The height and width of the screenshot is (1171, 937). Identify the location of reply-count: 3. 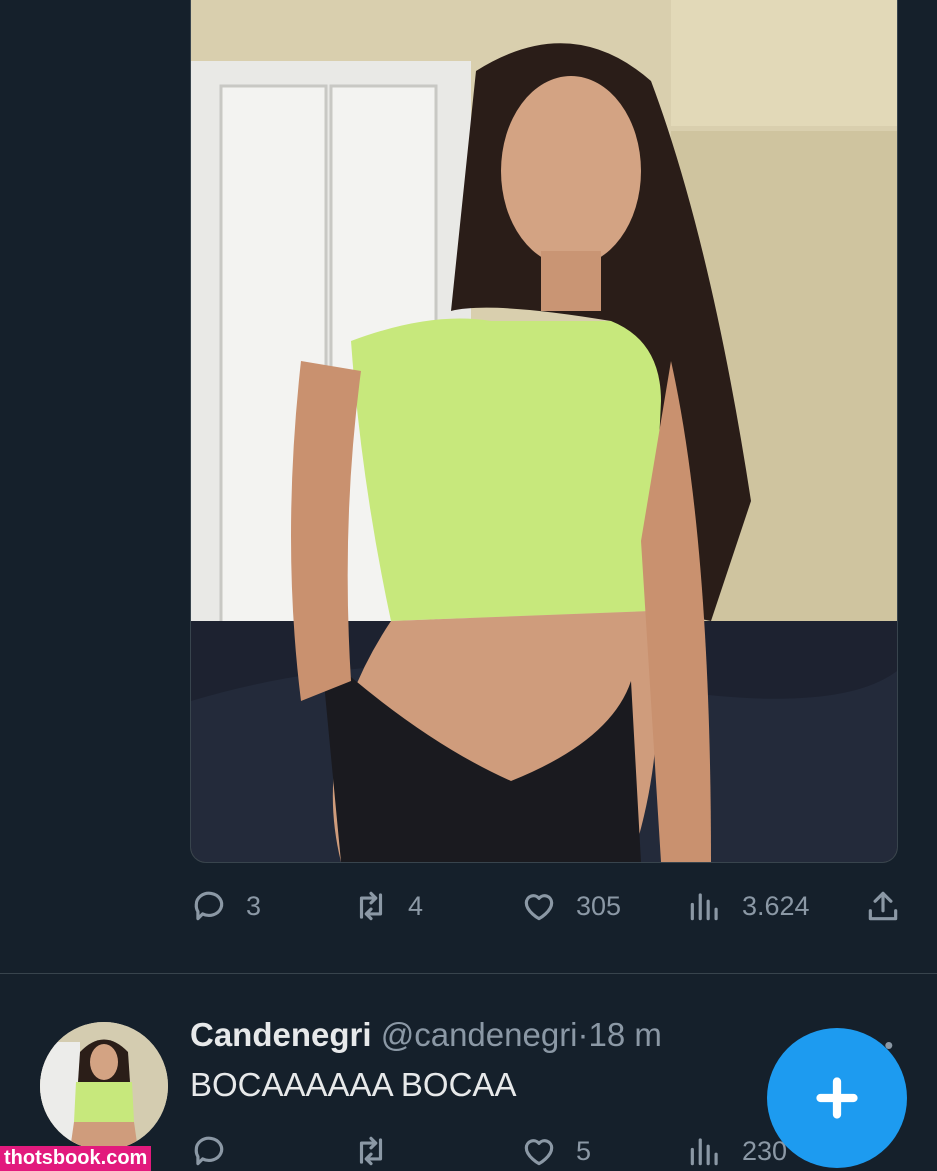
(254, 905).